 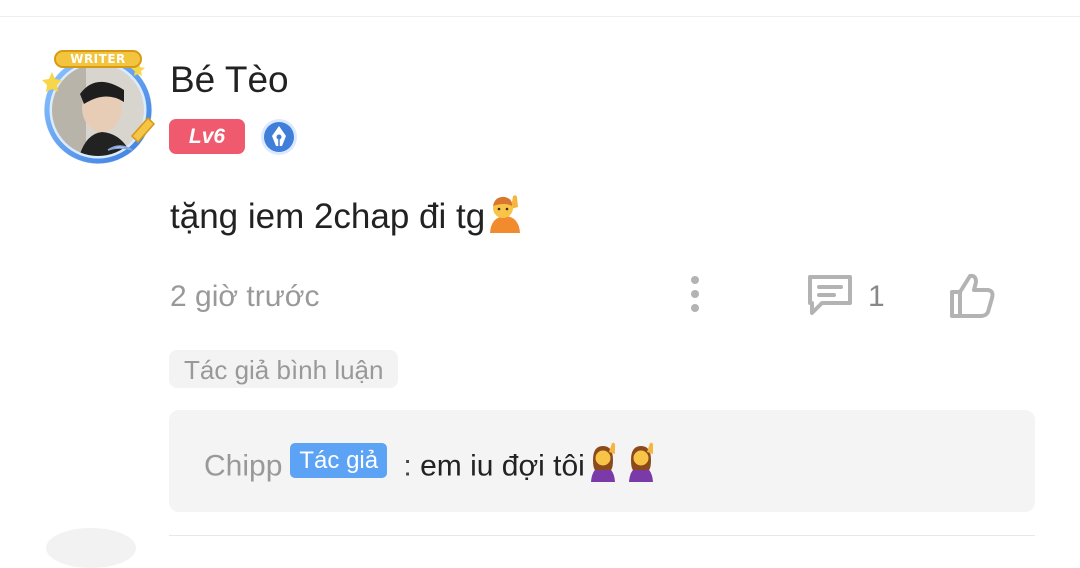 I want to click on comment-text: tặng iem 2chap đi tg, so click(x=347, y=218).